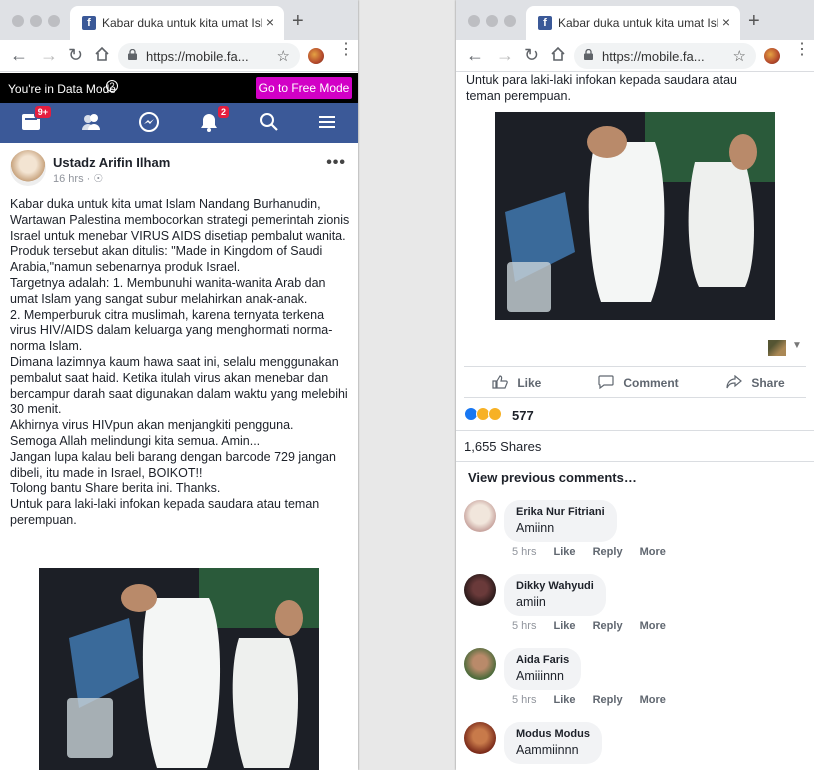 The width and height of the screenshot is (814, 770). I want to click on like-thumb-icon, so click(500, 382).